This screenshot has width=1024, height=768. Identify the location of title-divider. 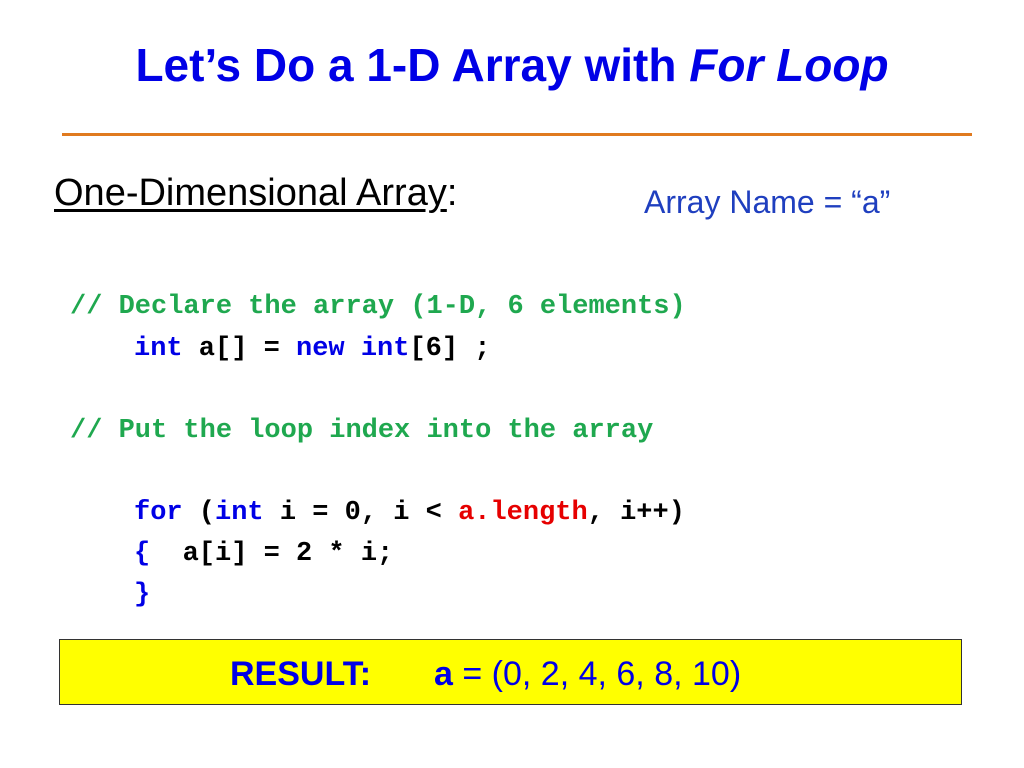
(517, 134).